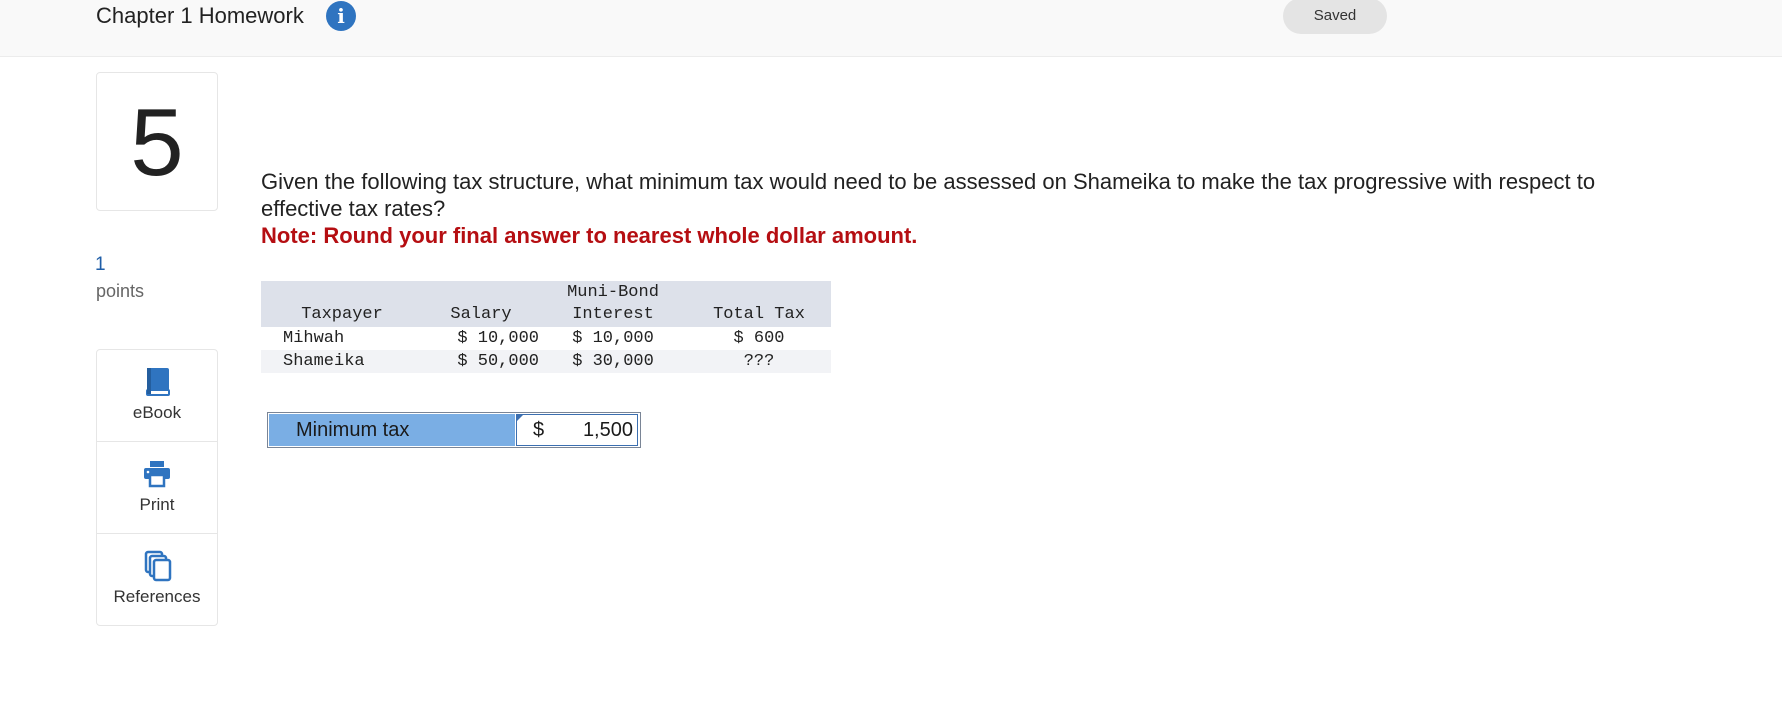  I want to click on question-number: 5, so click(157, 142).